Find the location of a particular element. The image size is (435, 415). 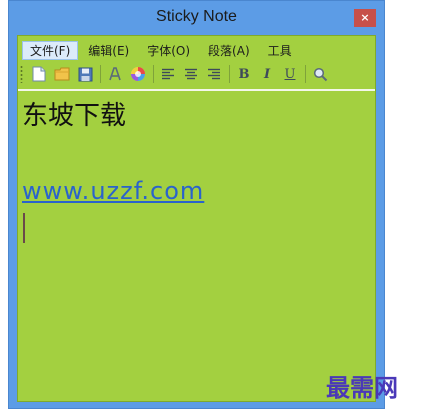

search-icon is located at coordinates (320, 74).